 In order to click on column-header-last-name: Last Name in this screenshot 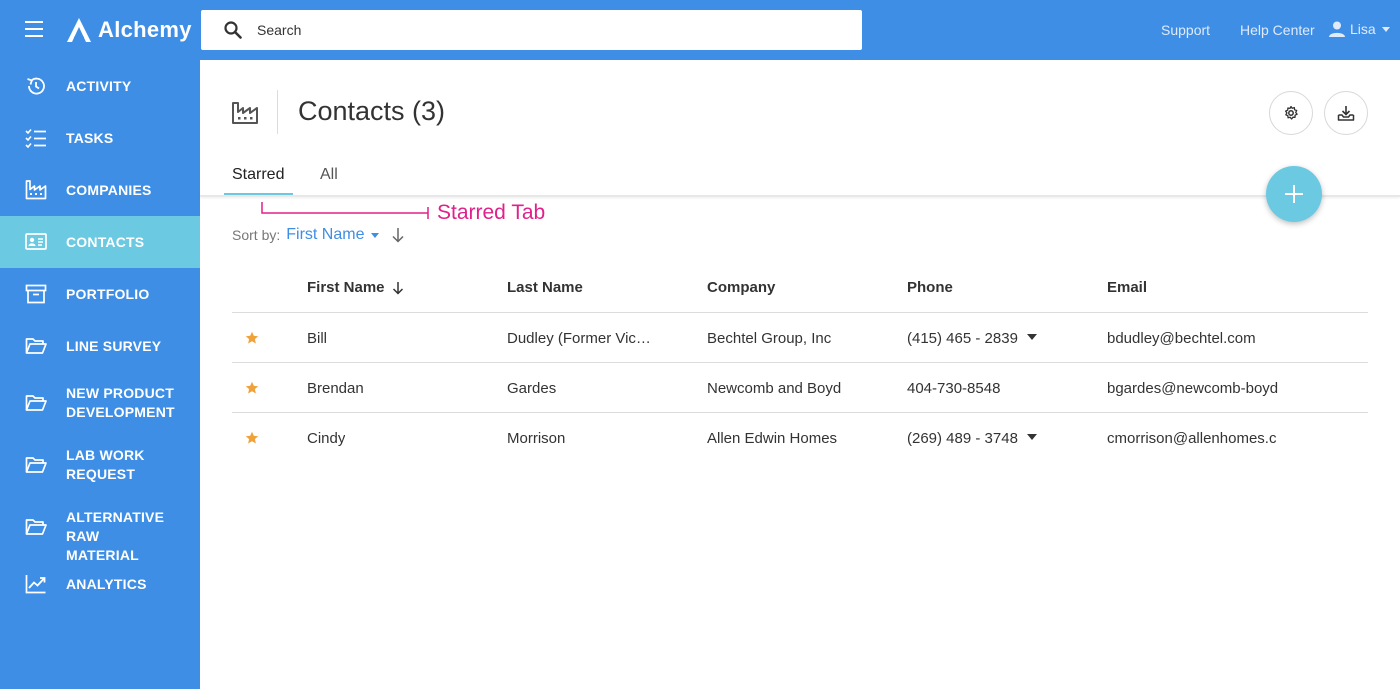, I will do `click(545, 287)`.